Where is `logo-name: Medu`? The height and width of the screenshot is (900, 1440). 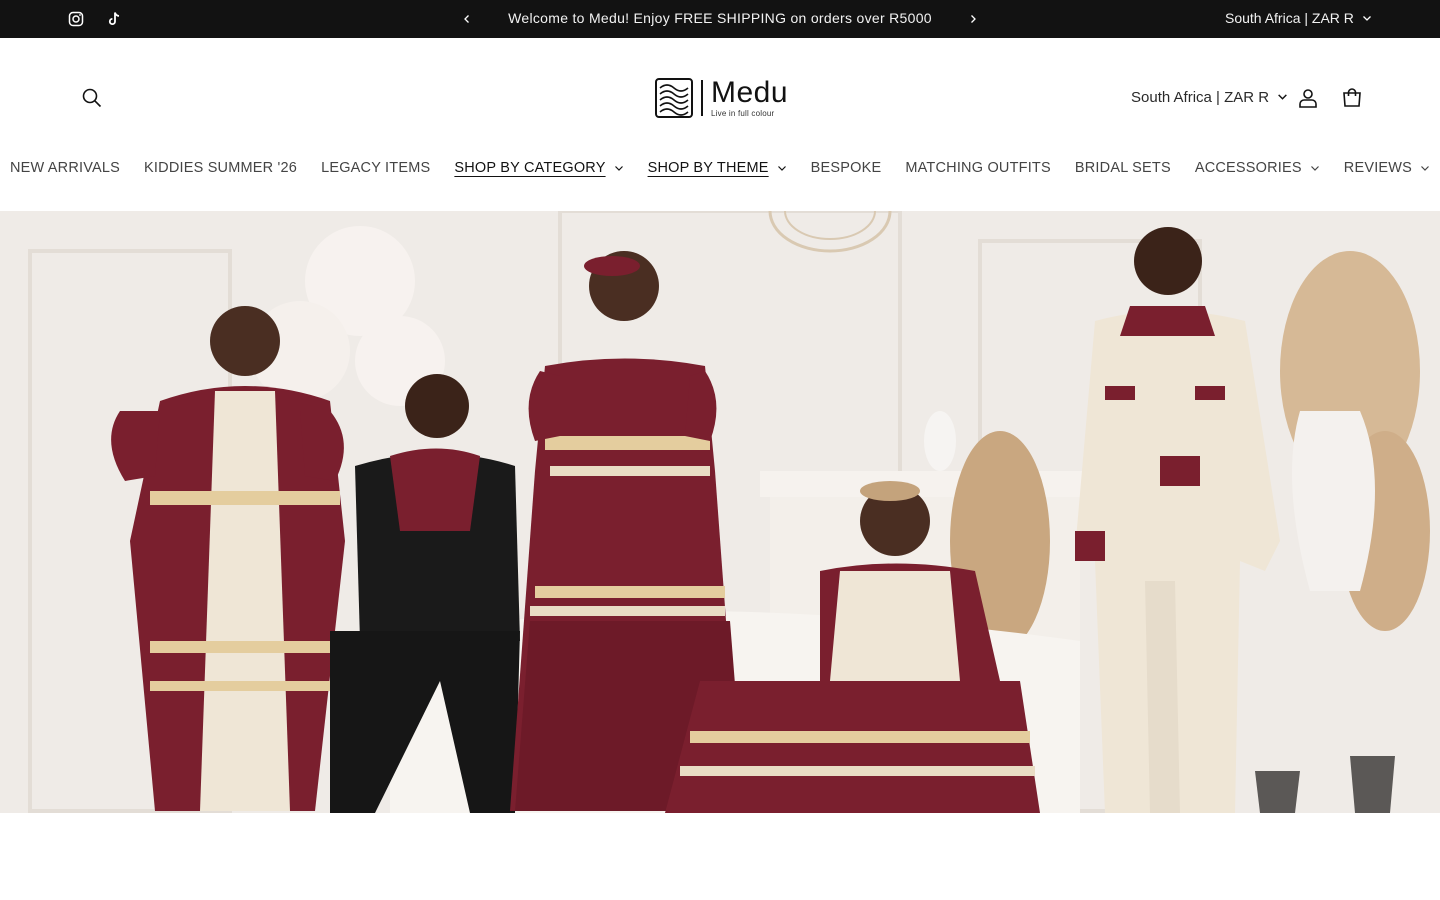
logo-name: Medu is located at coordinates (750, 92).